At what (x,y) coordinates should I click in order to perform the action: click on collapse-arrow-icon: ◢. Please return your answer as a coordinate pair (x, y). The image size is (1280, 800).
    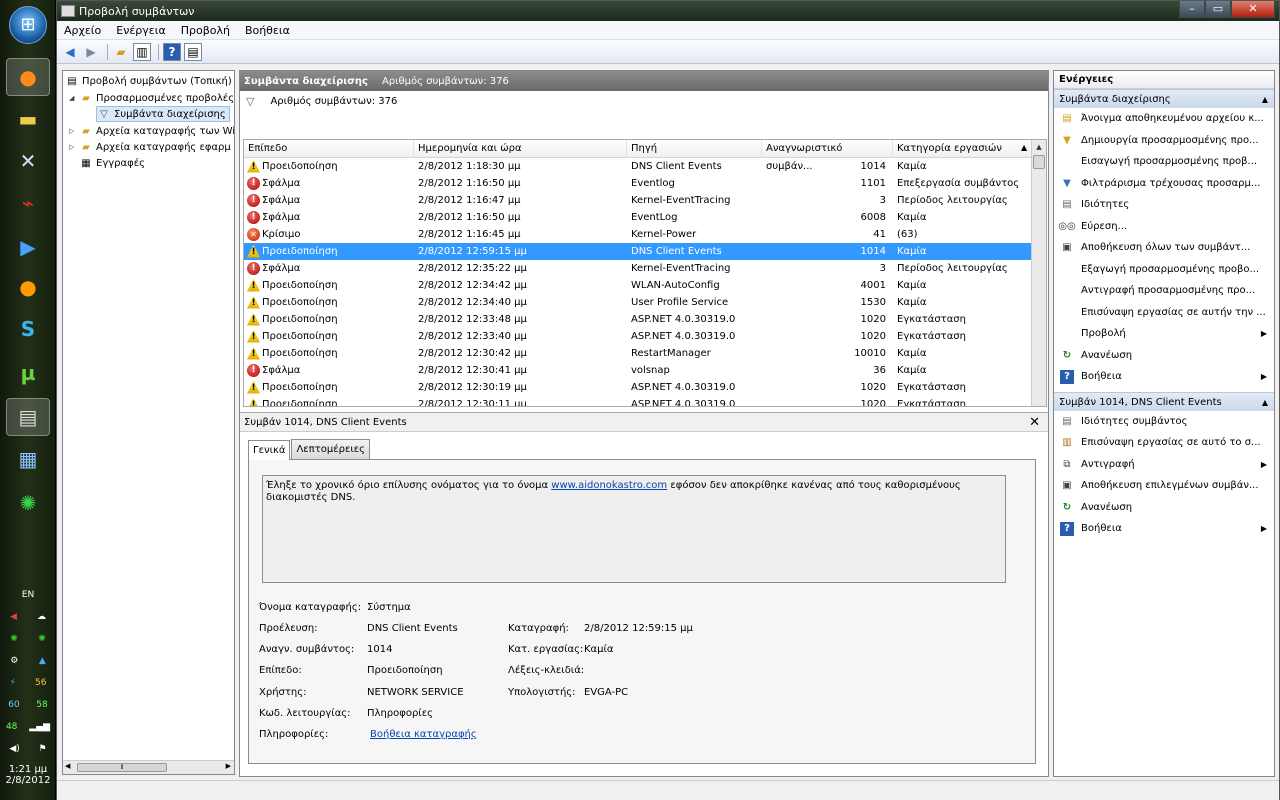
    Looking at the image, I should click on (74, 98).